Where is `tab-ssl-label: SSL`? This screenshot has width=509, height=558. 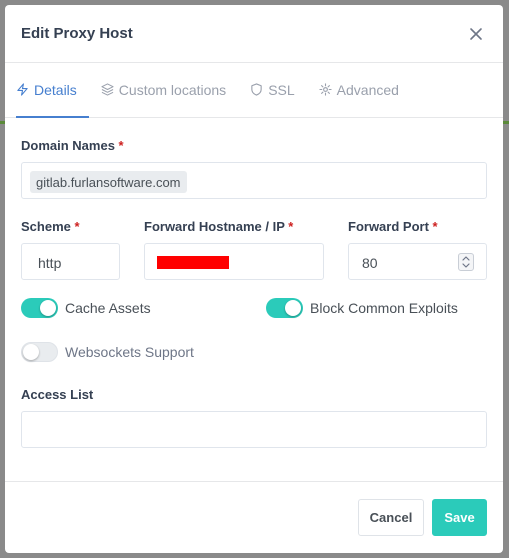
tab-ssl-label: SSL is located at coordinates (281, 89).